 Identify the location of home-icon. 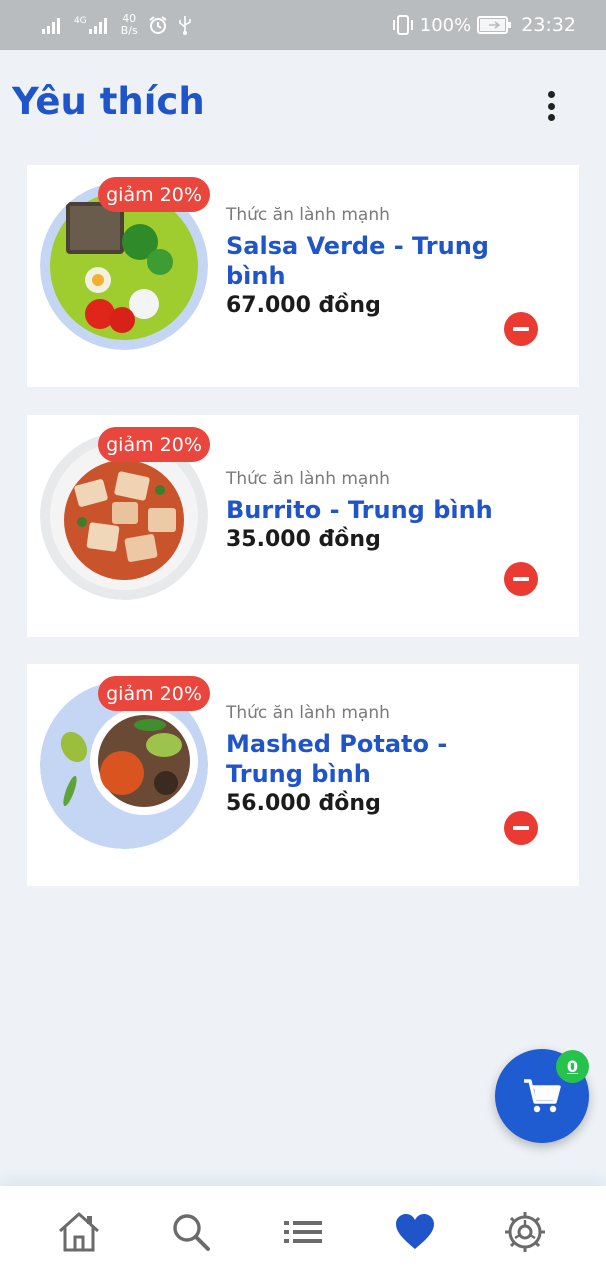
(79, 1232).